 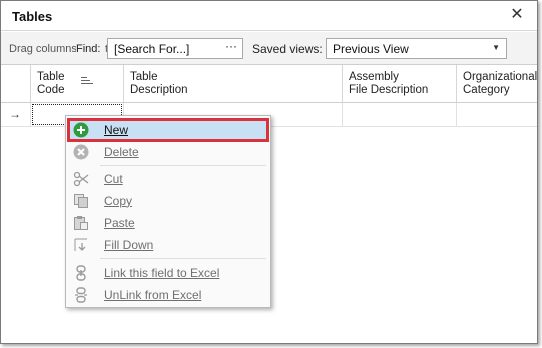 I want to click on search-options-button: ···, so click(x=231, y=48).